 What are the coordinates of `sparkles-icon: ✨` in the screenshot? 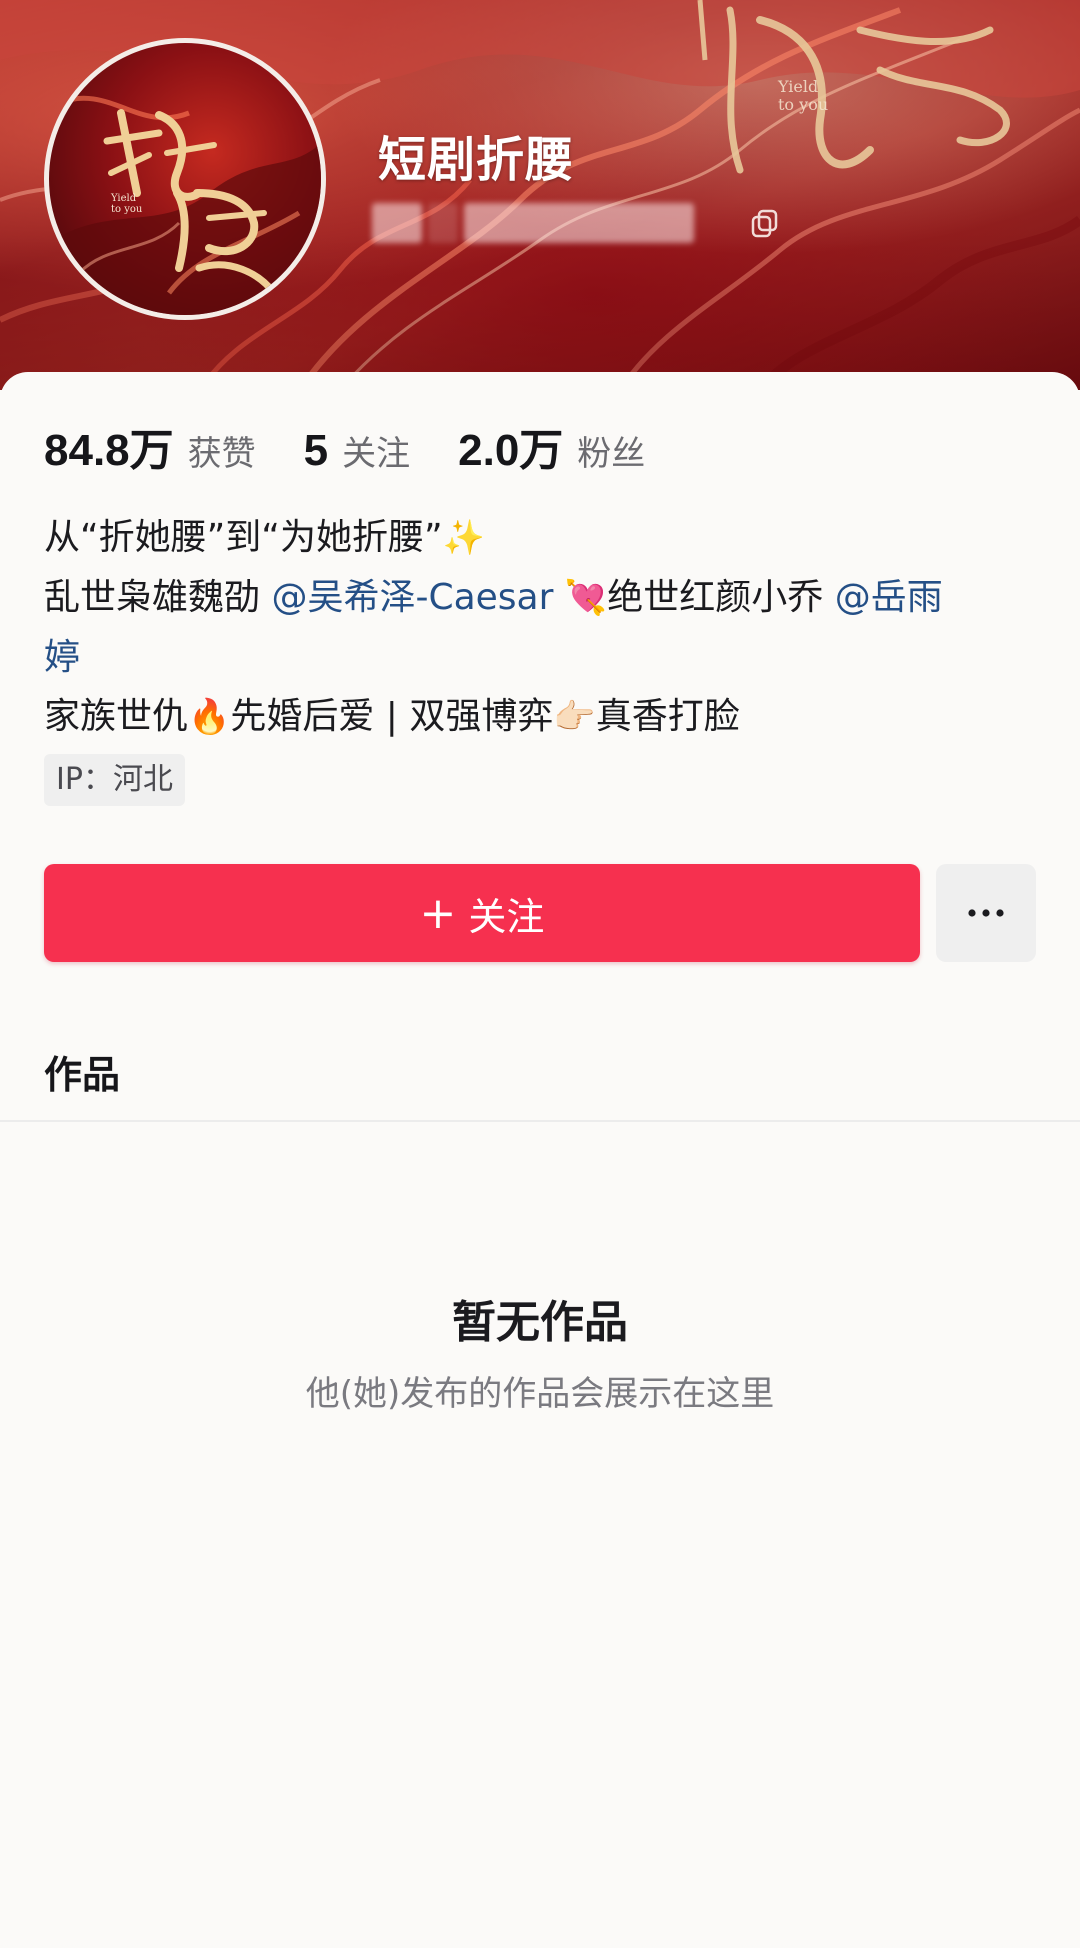 It's located at (463, 538).